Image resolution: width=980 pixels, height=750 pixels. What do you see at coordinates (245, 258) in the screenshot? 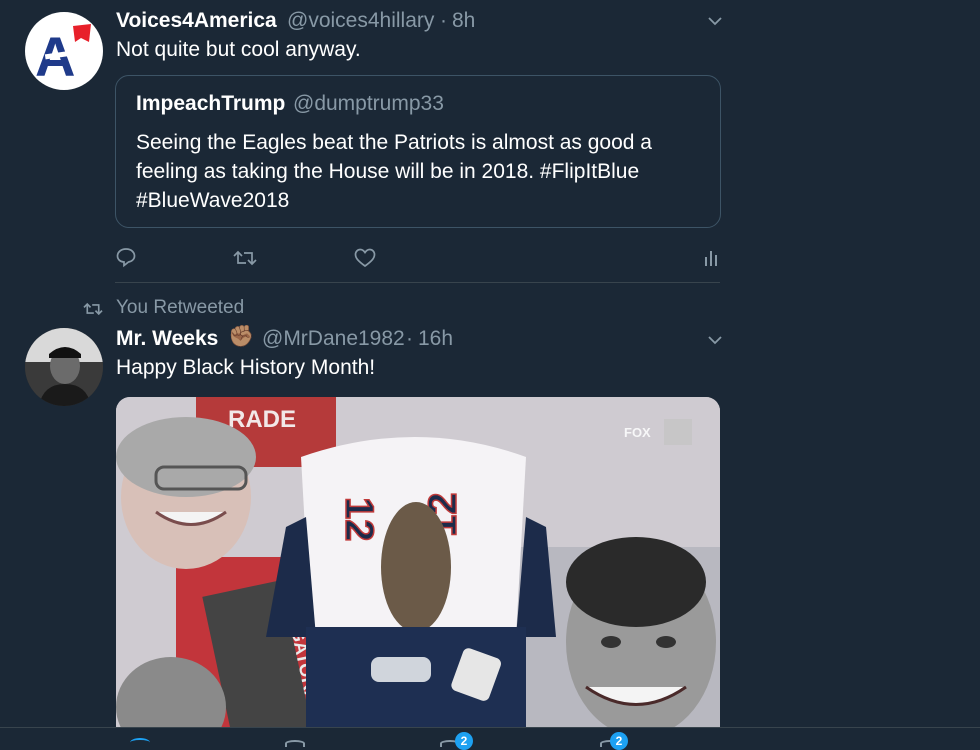
I see `retweet-icon` at bounding box center [245, 258].